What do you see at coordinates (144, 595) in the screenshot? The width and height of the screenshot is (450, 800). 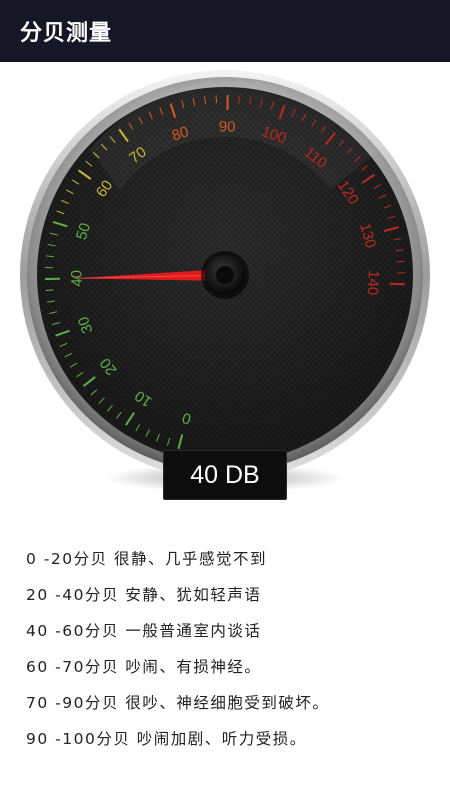 I see `legend-row: 20 -40分贝 安静、犹如轻声语` at bounding box center [144, 595].